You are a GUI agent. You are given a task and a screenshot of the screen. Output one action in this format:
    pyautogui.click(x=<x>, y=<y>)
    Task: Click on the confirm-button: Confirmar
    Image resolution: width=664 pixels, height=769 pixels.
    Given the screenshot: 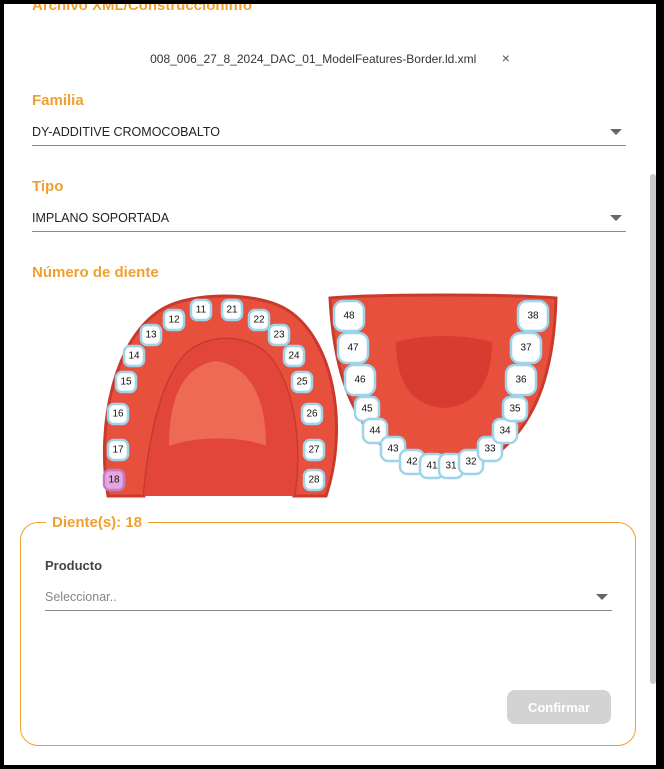 What is the action you would take?
    pyautogui.click(x=559, y=707)
    